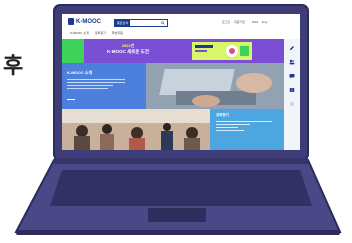 The height and width of the screenshot is (243, 352). I want to click on login-link: 로그인, so click(226, 22).